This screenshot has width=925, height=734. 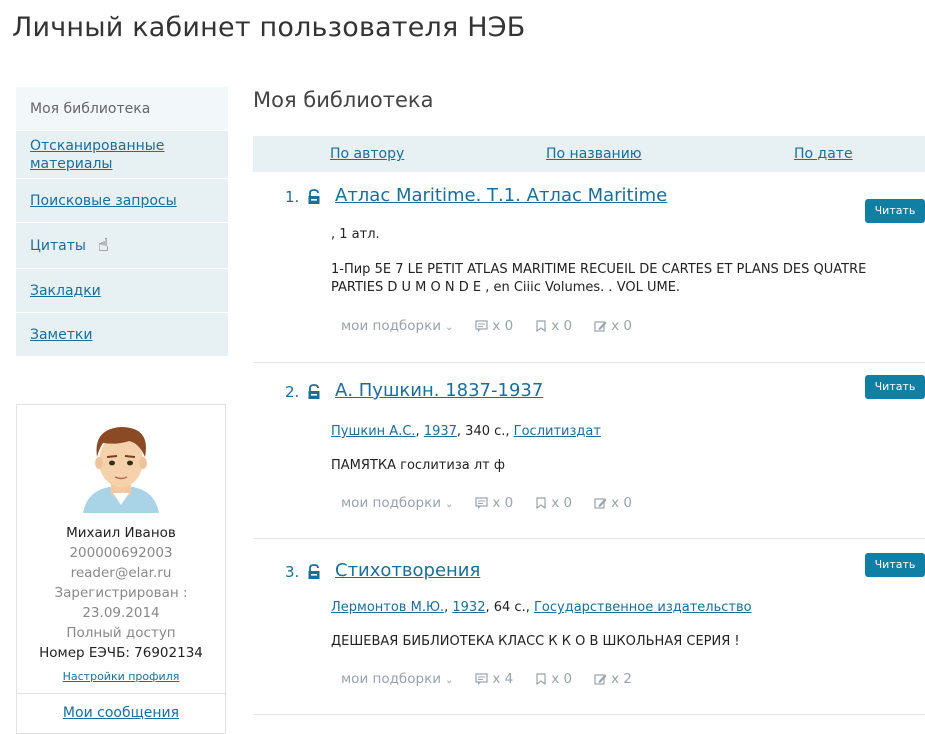 What do you see at coordinates (355, 234) in the screenshot?
I see `item-meta: , 1 атл.` at bounding box center [355, 234].